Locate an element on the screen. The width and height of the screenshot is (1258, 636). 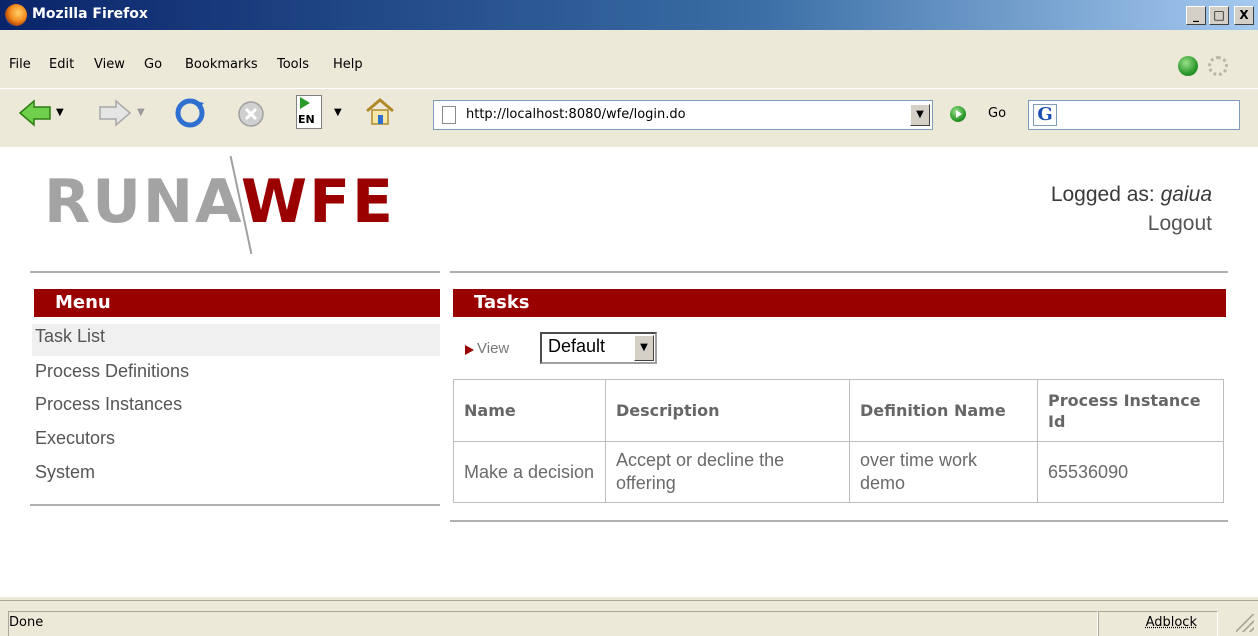
search-box: G is located at coordinates (1134, 115).